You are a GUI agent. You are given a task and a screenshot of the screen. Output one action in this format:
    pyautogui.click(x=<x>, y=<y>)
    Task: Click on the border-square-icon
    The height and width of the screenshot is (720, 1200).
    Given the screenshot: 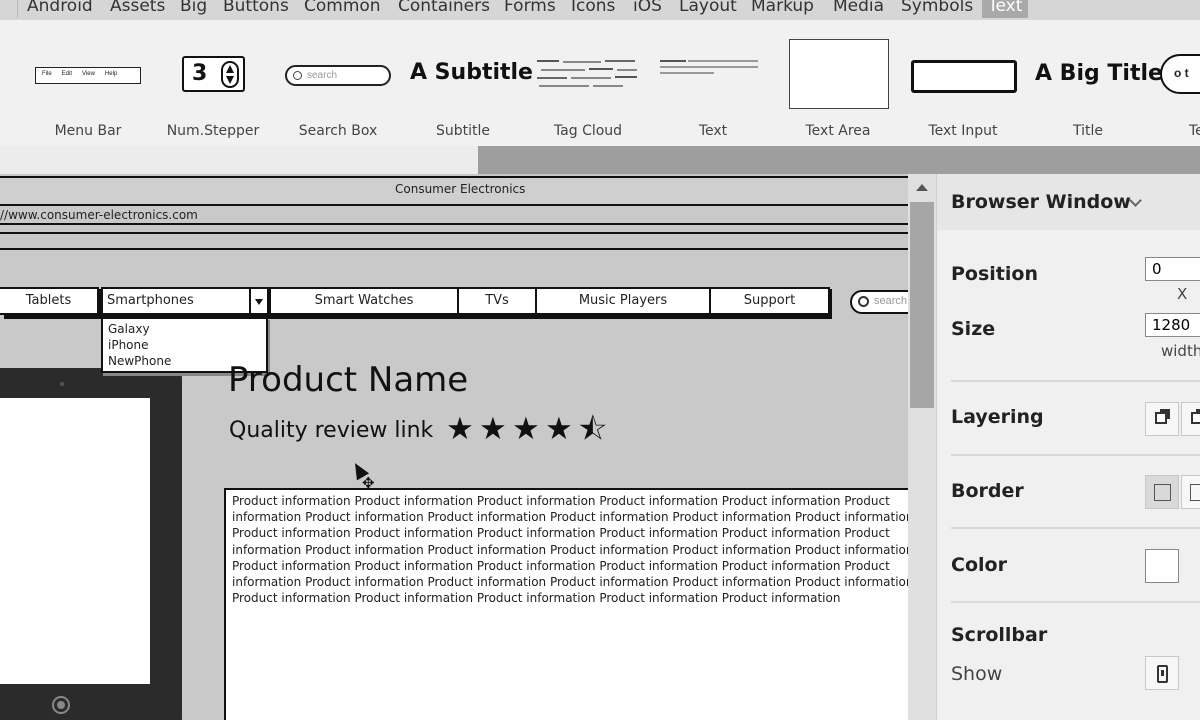 What is the action you would take?
    pyautogui.click(x=1162, y=492)
    